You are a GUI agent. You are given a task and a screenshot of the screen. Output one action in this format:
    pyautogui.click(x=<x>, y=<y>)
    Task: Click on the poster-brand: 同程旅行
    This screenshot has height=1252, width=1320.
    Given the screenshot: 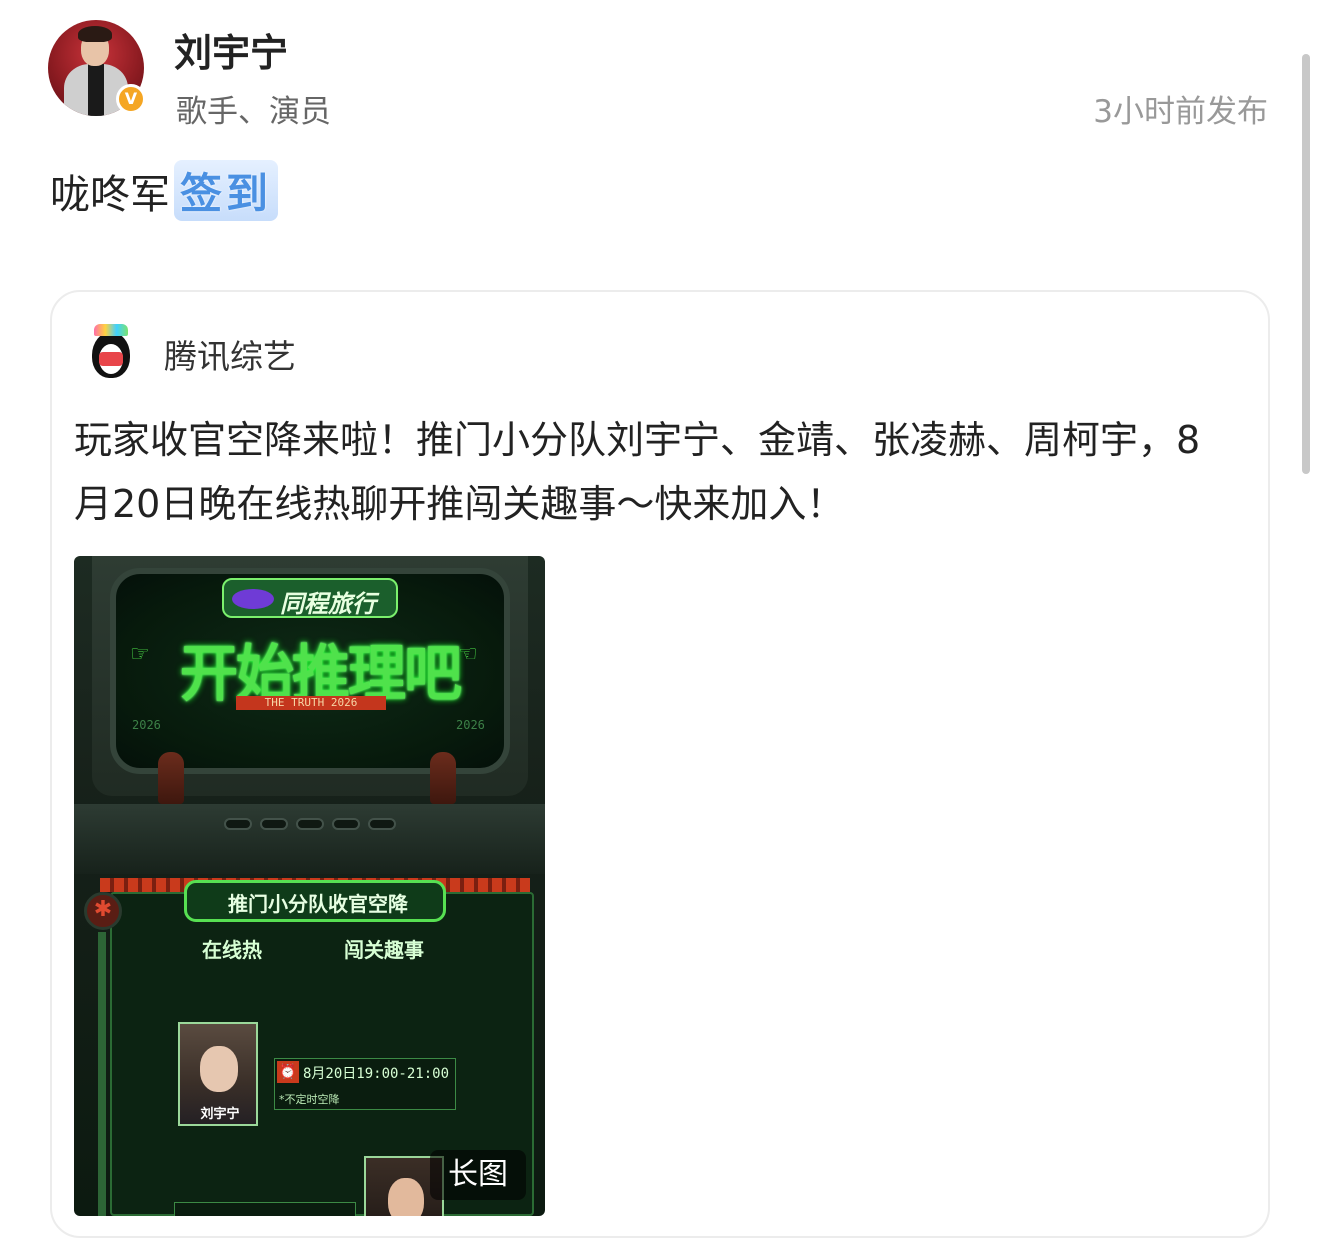 What is the action you would take?
    pyautogui.click(x=310, y=598)
    